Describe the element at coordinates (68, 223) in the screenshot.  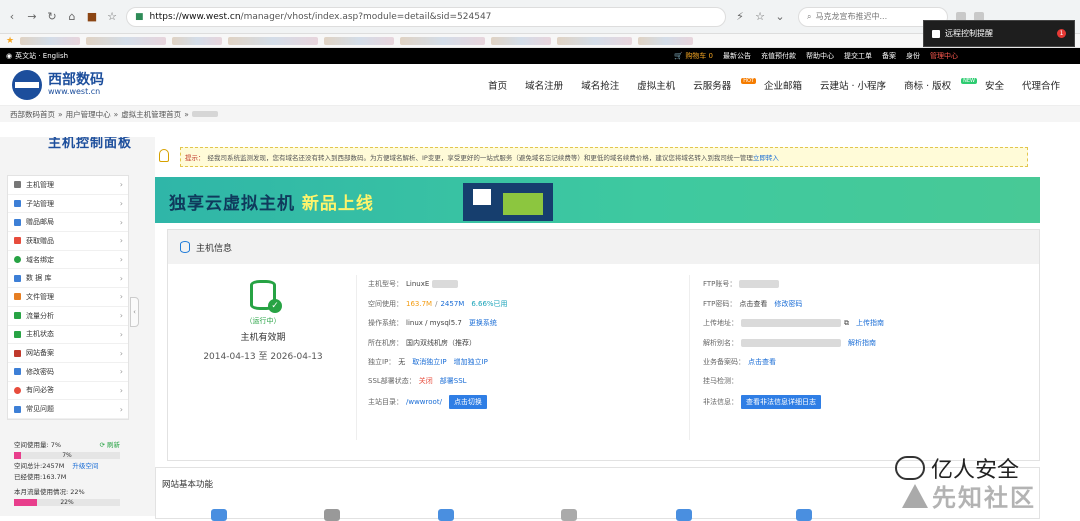
I see `sidebar-item-gift-mail: 赠品邮局 ›` at that location.